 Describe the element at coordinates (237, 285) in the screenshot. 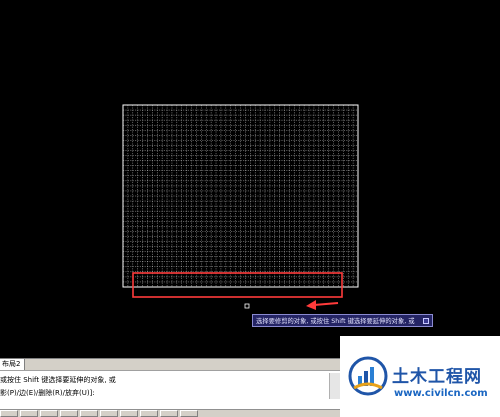

I see `trim-selection-highlight` at that location.